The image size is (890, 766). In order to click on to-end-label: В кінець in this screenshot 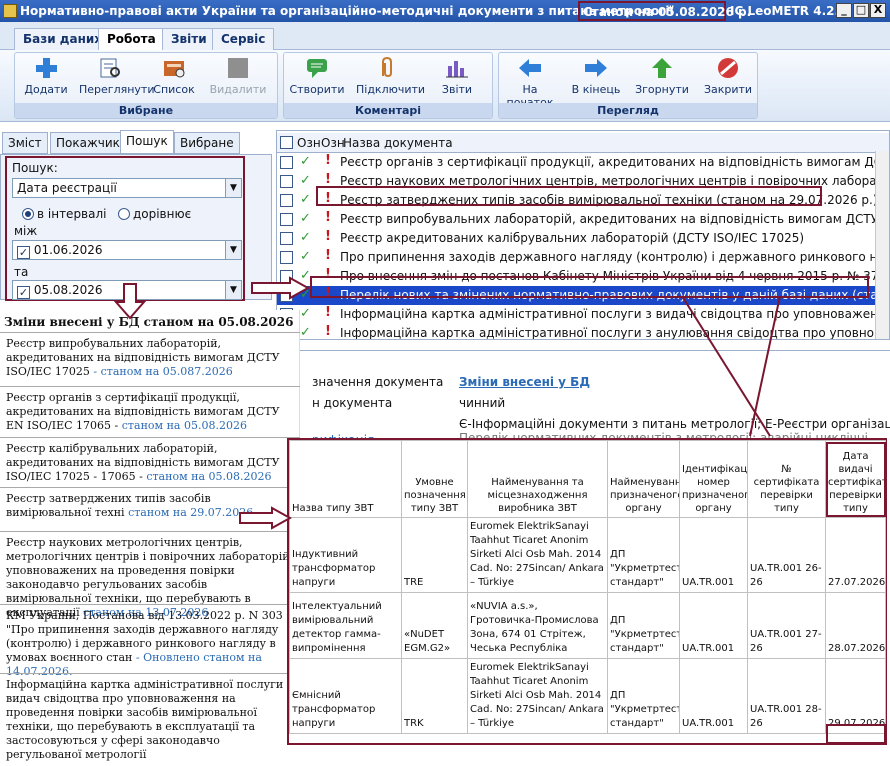, I will do `click(596, 89)`.